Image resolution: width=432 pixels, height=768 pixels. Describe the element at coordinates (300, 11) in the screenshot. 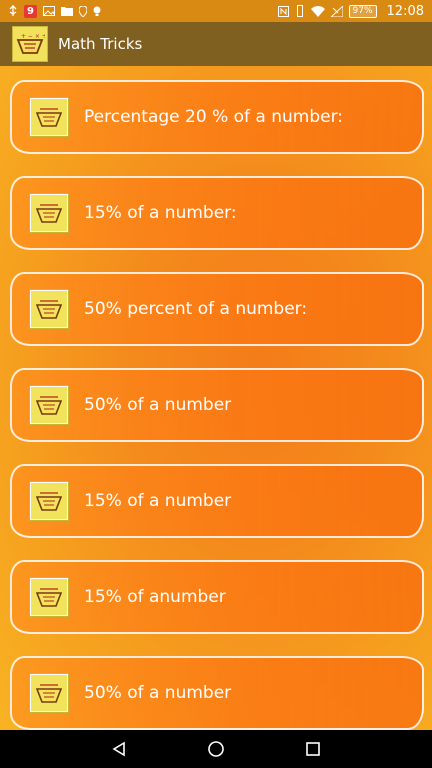

I see `vibrate-icon` at that location.